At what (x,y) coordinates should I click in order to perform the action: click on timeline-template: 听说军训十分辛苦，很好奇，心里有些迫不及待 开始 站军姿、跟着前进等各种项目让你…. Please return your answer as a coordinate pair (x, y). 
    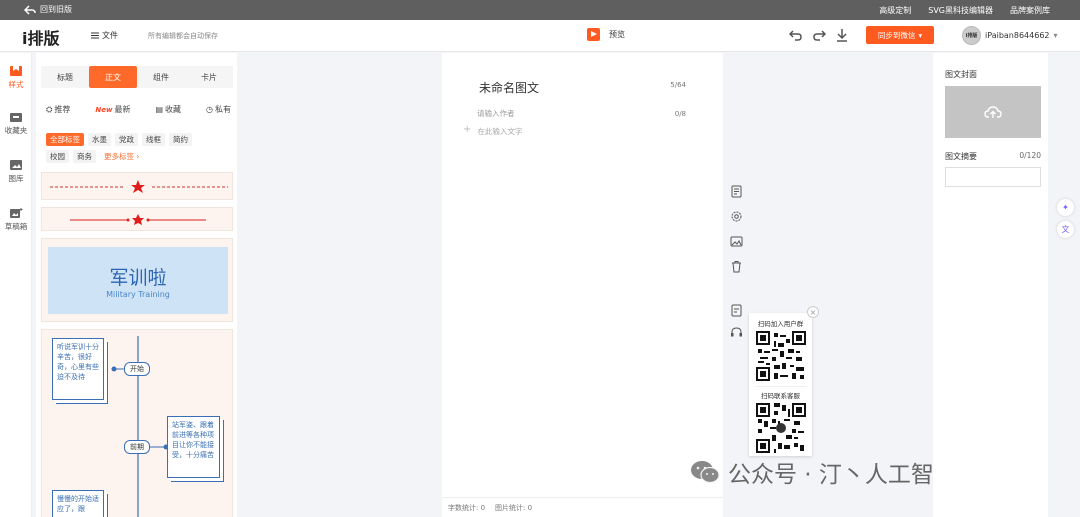
    Looking at the image, I should click on (137, 423).